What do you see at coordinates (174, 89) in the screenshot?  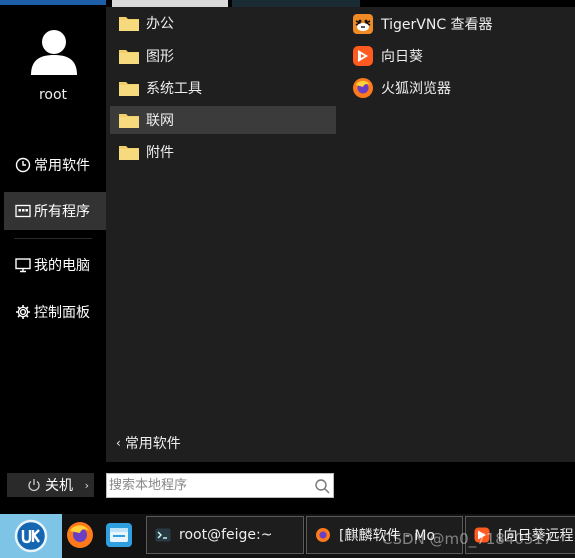 I see `category-label: 系统工具` at bounding box center [174, 89].